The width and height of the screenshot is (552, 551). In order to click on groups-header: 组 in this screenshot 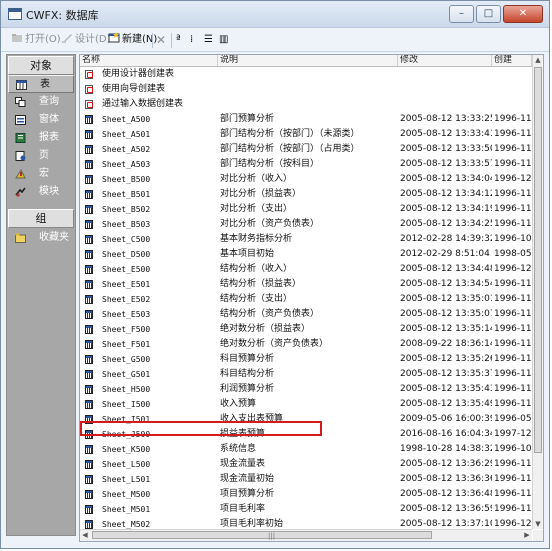, I will do `click(41, 218)`.